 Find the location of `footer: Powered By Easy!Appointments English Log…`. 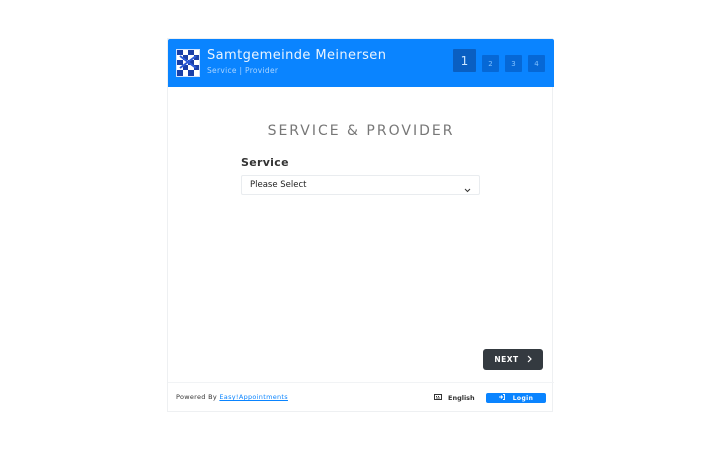

footer: Powered By Easy!Appointments English Log… is located at coordinates (361, 397).